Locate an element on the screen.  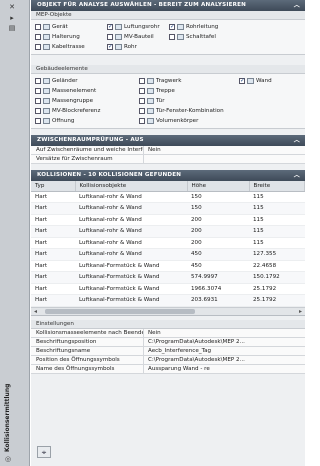
building-item-oeffnung: Öffnung is located at coordinates (87, 121).